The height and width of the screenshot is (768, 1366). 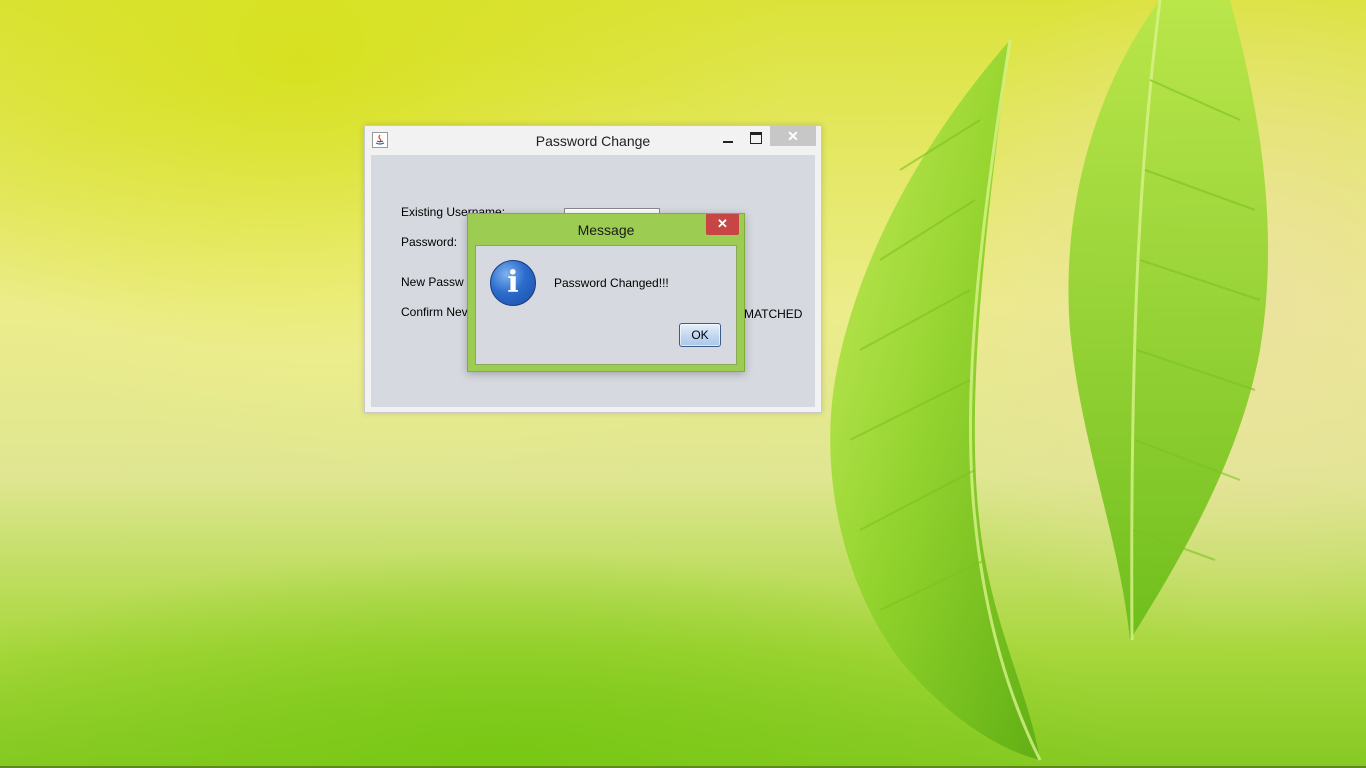 I want to click on dialog-title: Message, so click(x=606, y=230).